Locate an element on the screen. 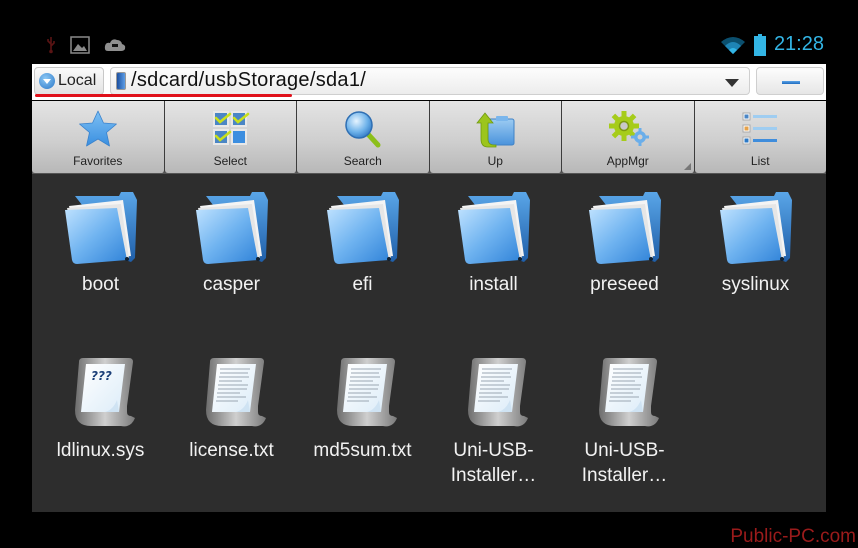  up-label: Up is located at coordinates (495, 161).